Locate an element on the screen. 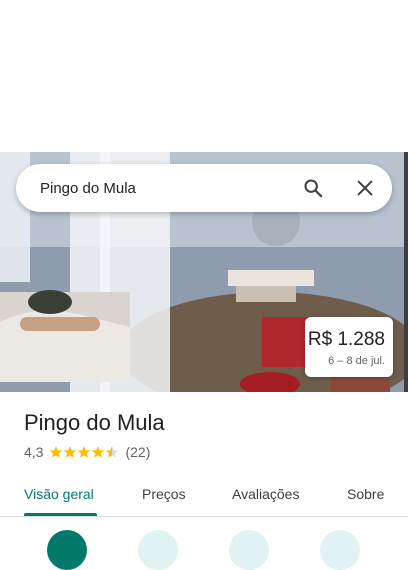  place-title: Pingo do Mula is located at coordinates (94, 422).